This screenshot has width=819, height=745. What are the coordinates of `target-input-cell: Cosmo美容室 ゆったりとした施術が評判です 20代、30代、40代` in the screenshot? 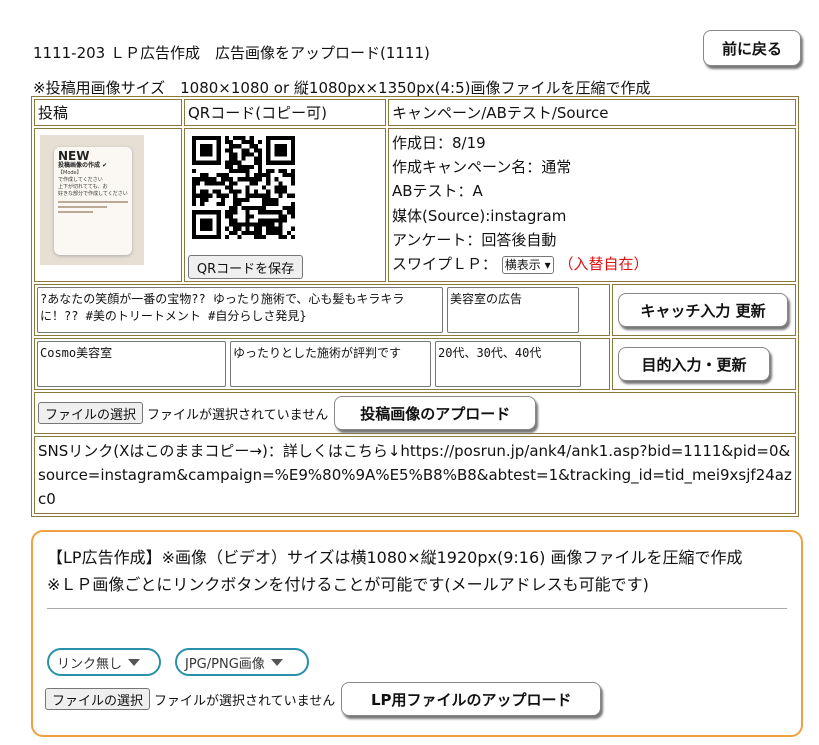 It's located at (322, 364).